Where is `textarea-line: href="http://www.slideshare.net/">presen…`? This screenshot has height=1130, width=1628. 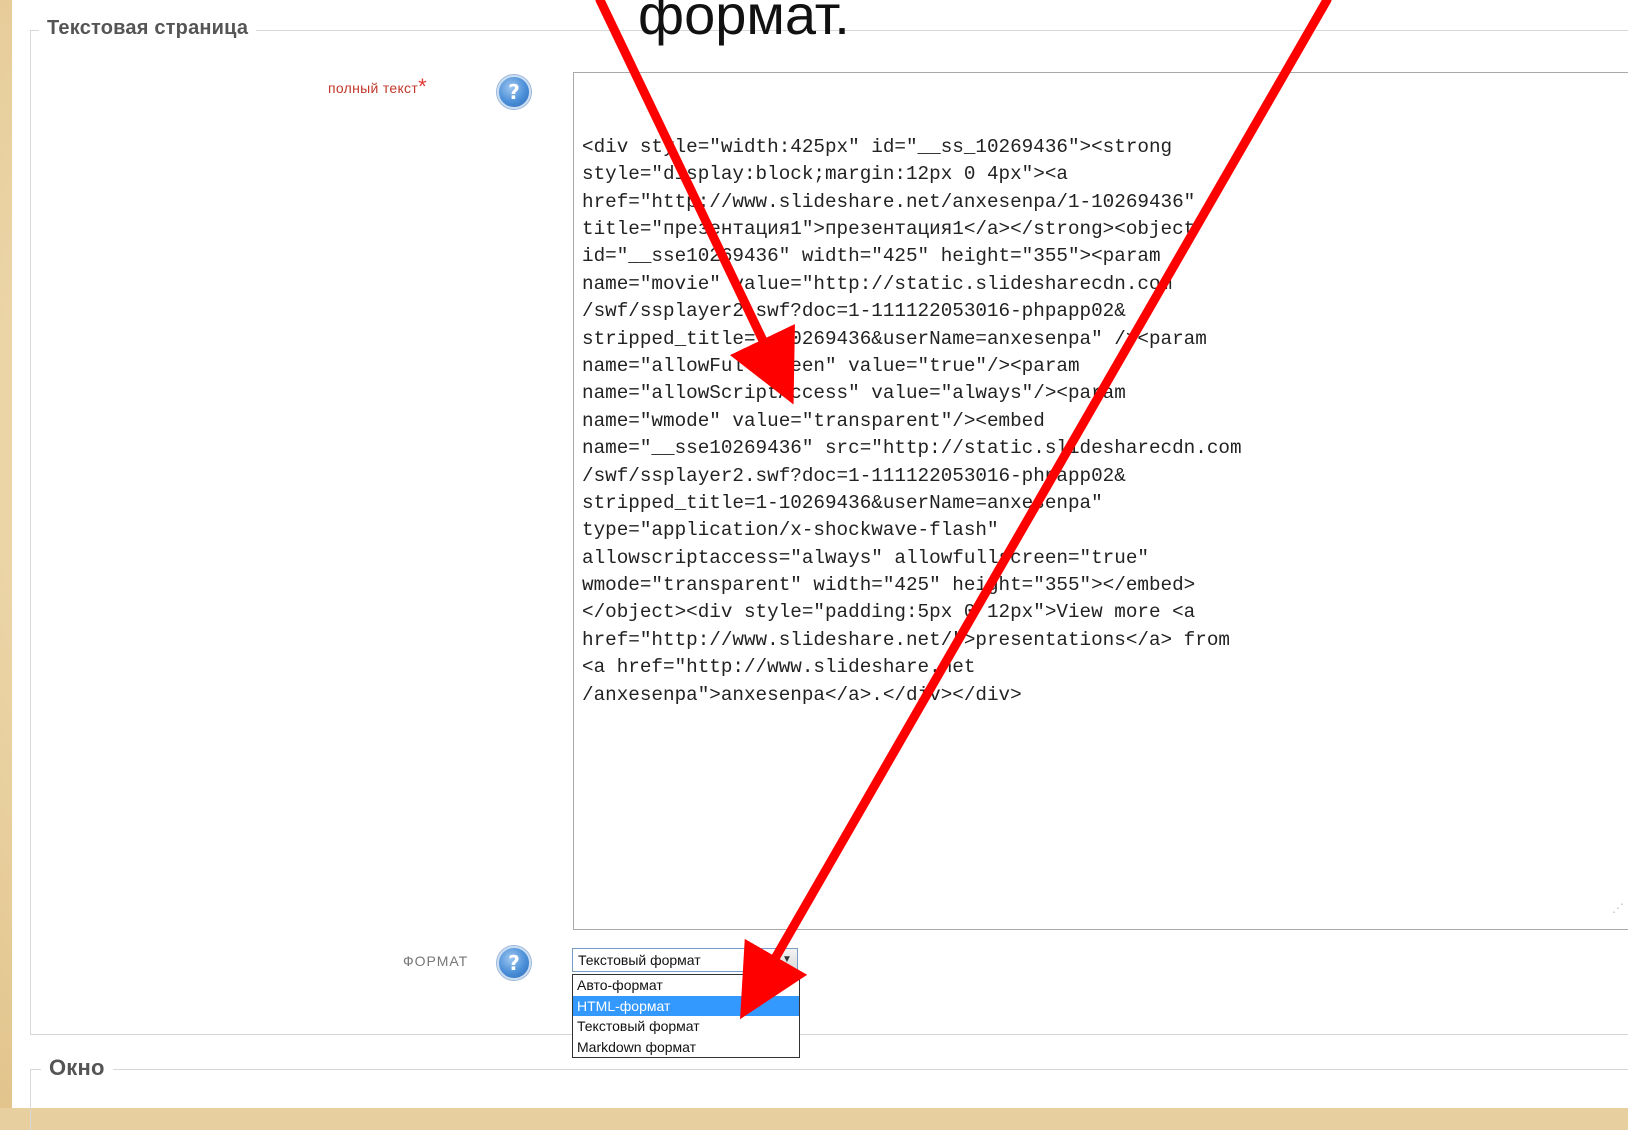
textarea-line: href="http://www.slideshare.net/">presen… is located at coordinates (906, 639).